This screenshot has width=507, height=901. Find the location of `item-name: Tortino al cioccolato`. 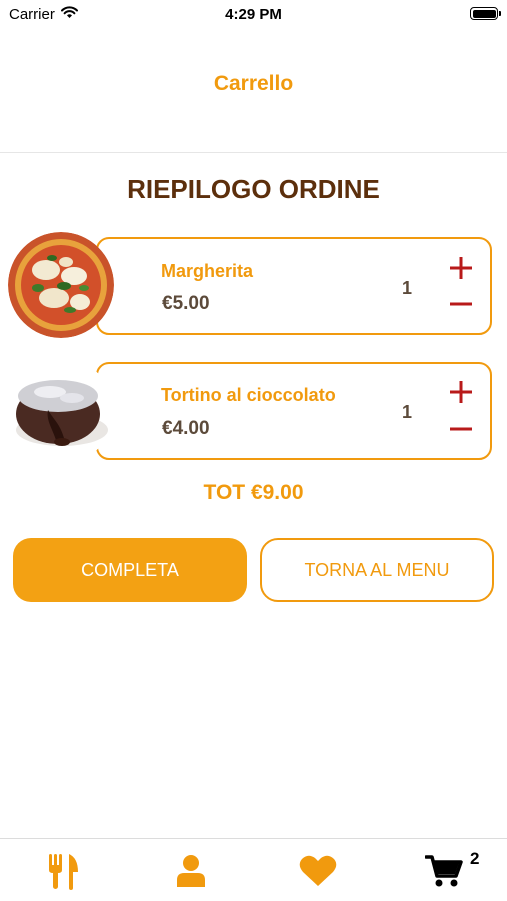

item-name: Tortino al cioccolato is located at coordinates (248, 395).